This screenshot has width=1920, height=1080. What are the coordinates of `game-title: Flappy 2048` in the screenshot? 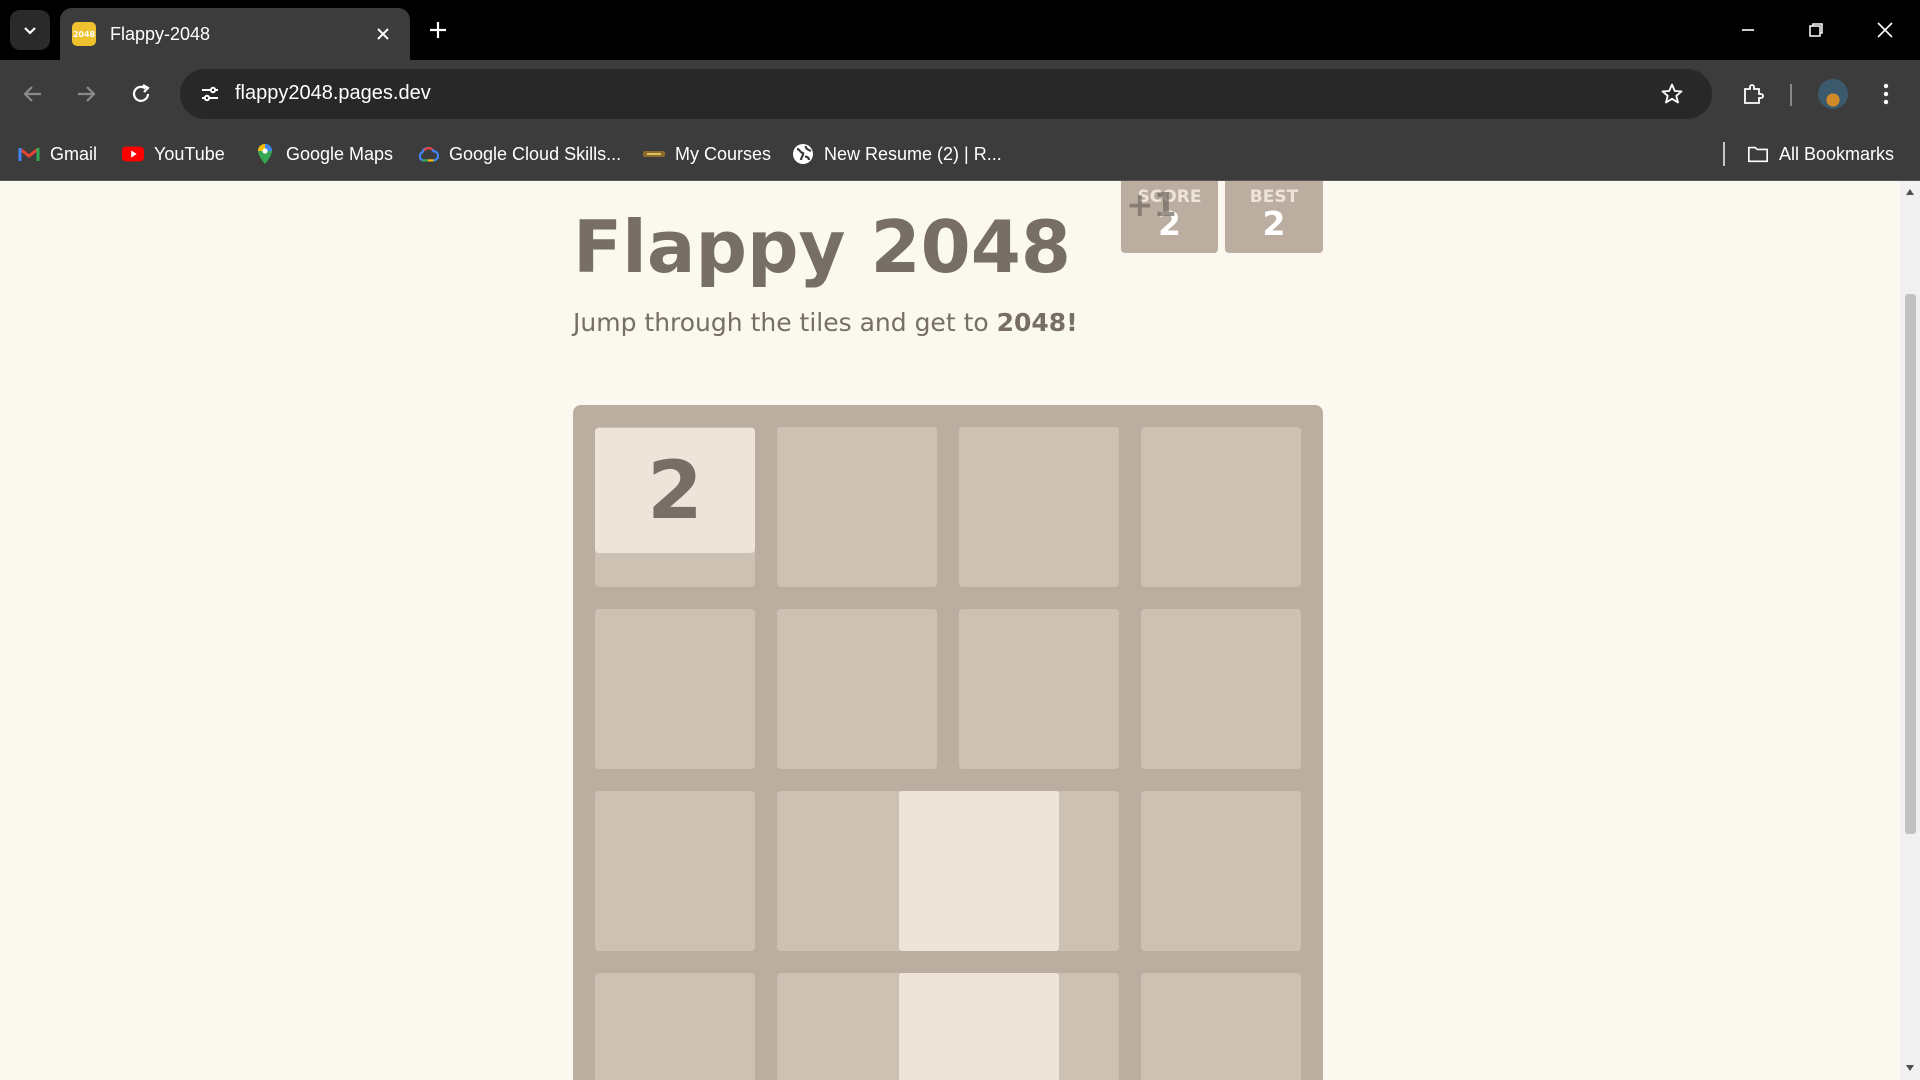 It's located at (822, 247).